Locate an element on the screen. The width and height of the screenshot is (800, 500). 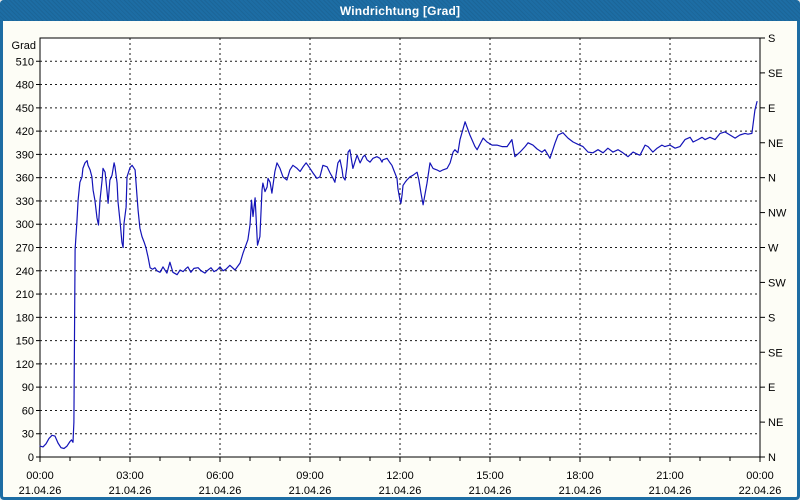
y-axis-tick-label: 420 is located at coordinates (25, 132).